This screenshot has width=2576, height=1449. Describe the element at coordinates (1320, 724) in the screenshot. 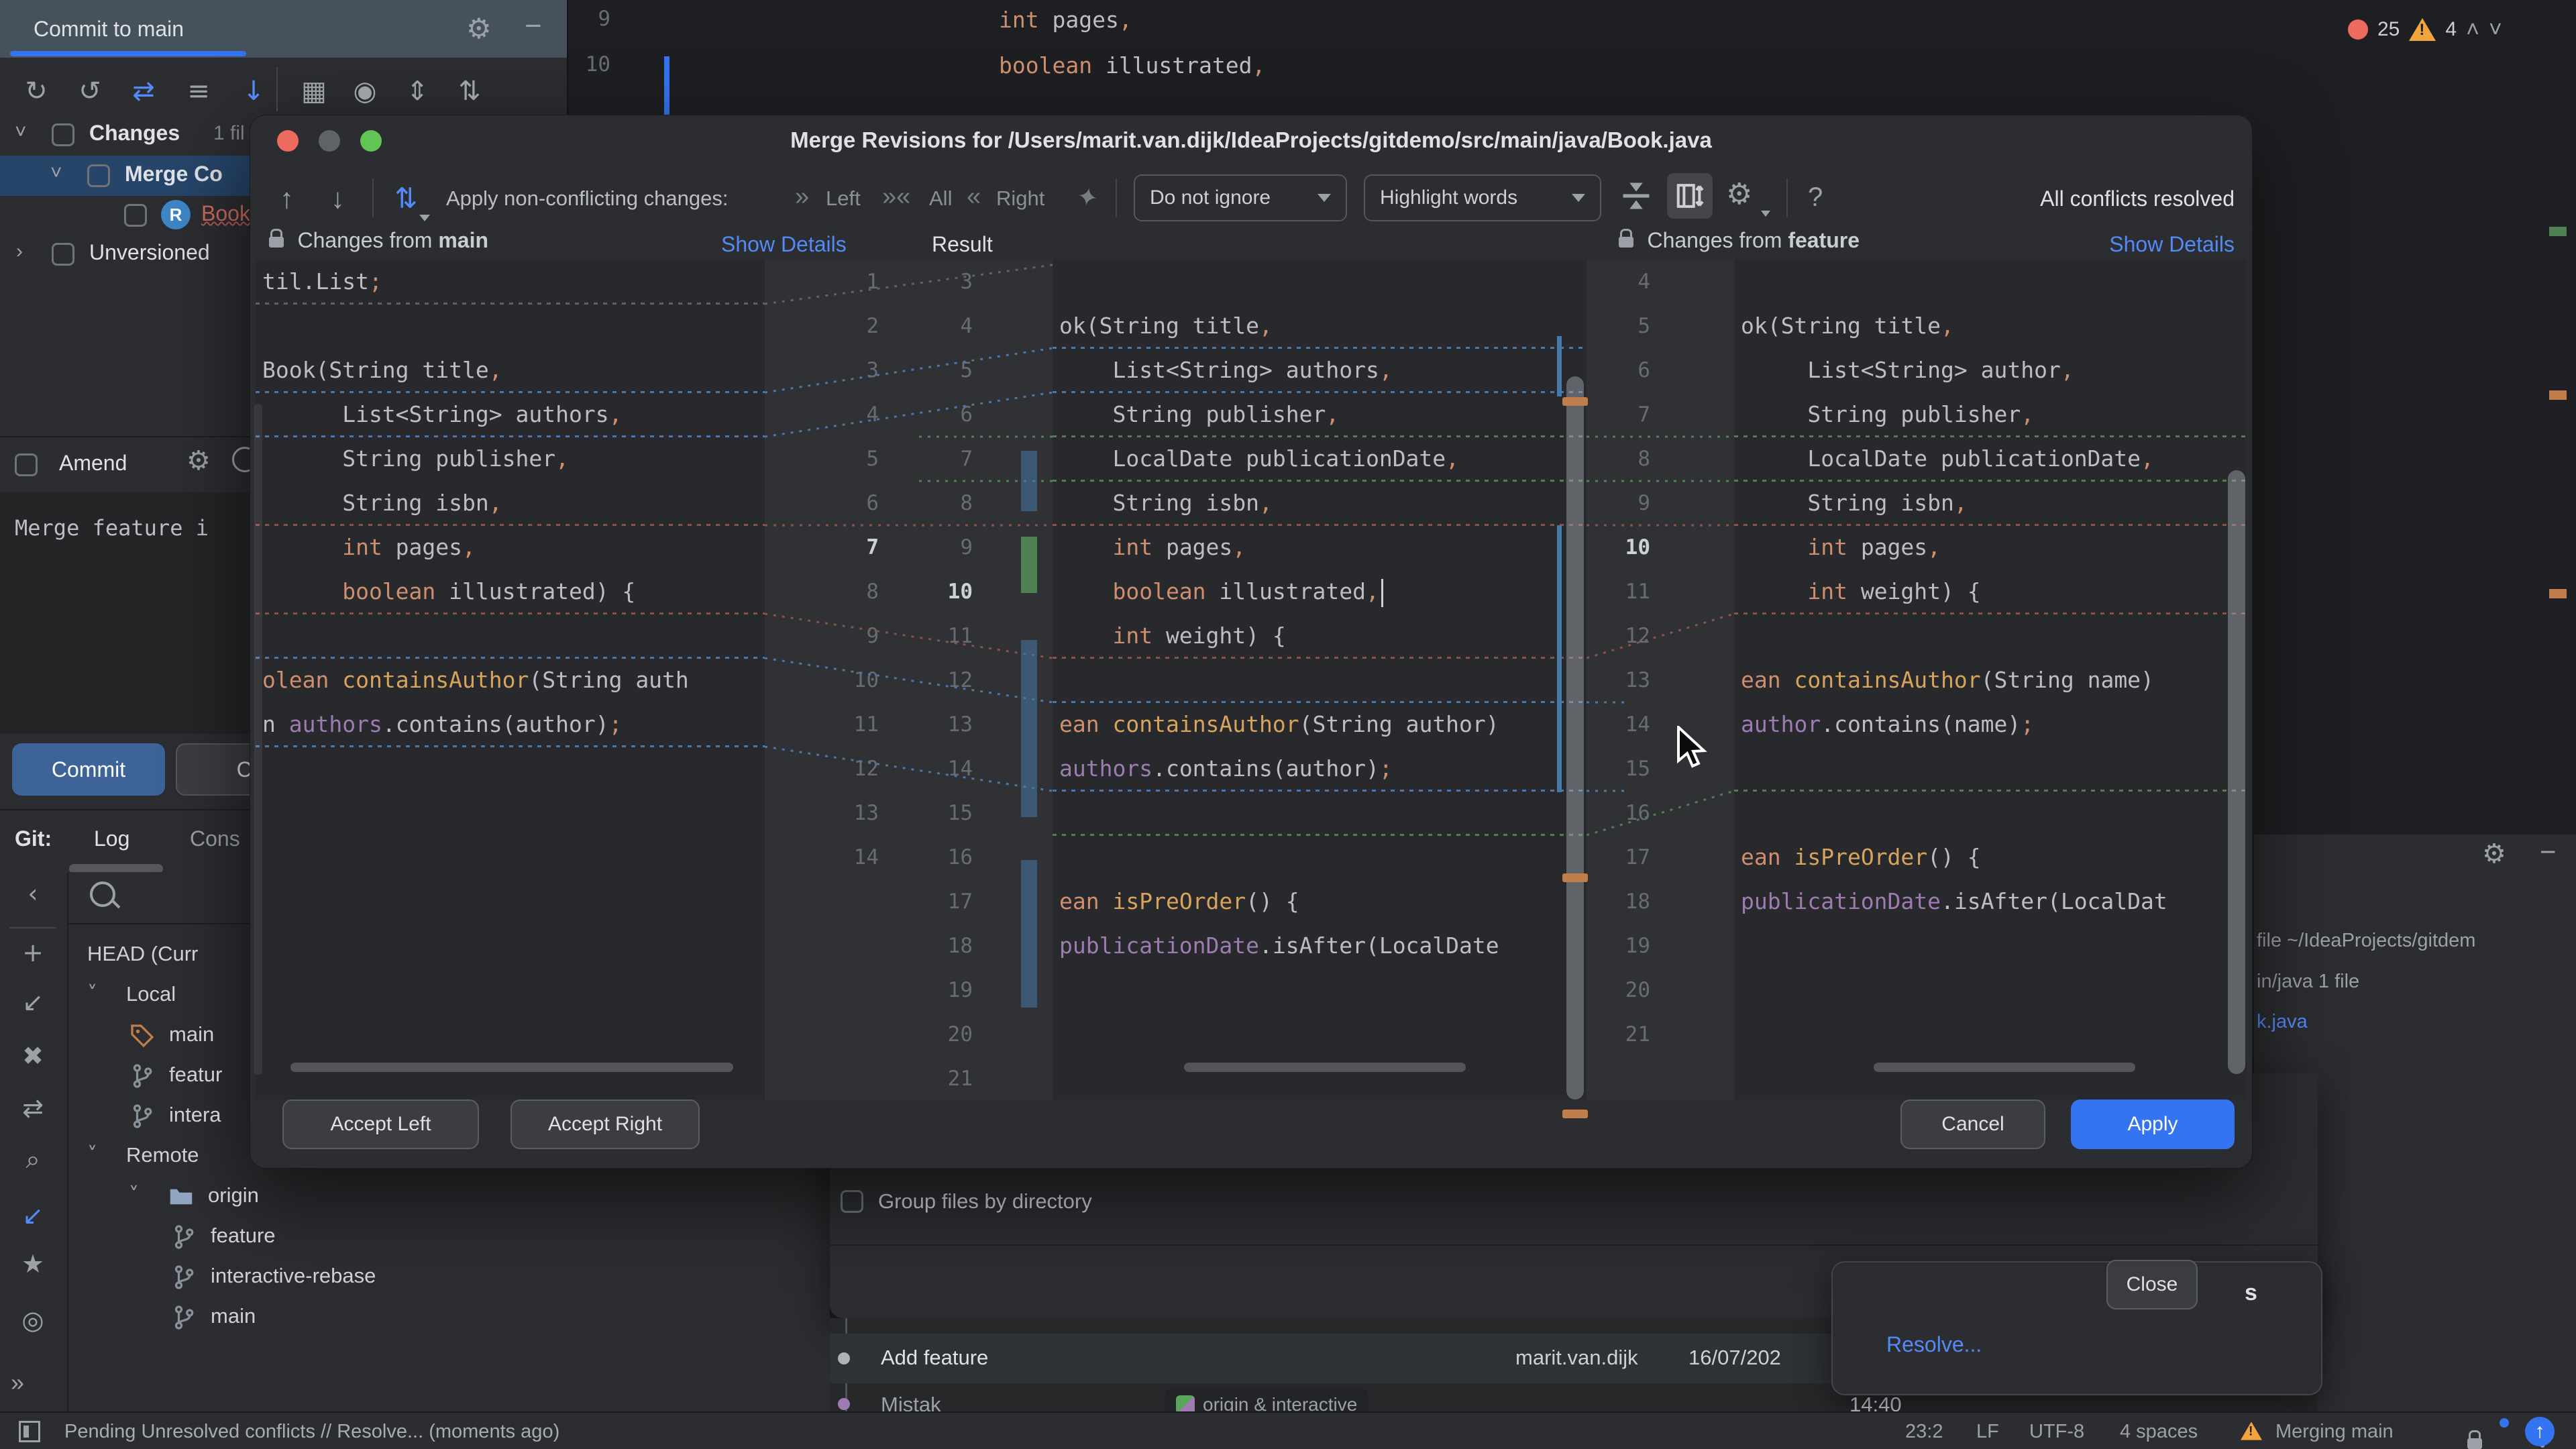

I see `code-line: ean containsAuthor(String author)` at that location.